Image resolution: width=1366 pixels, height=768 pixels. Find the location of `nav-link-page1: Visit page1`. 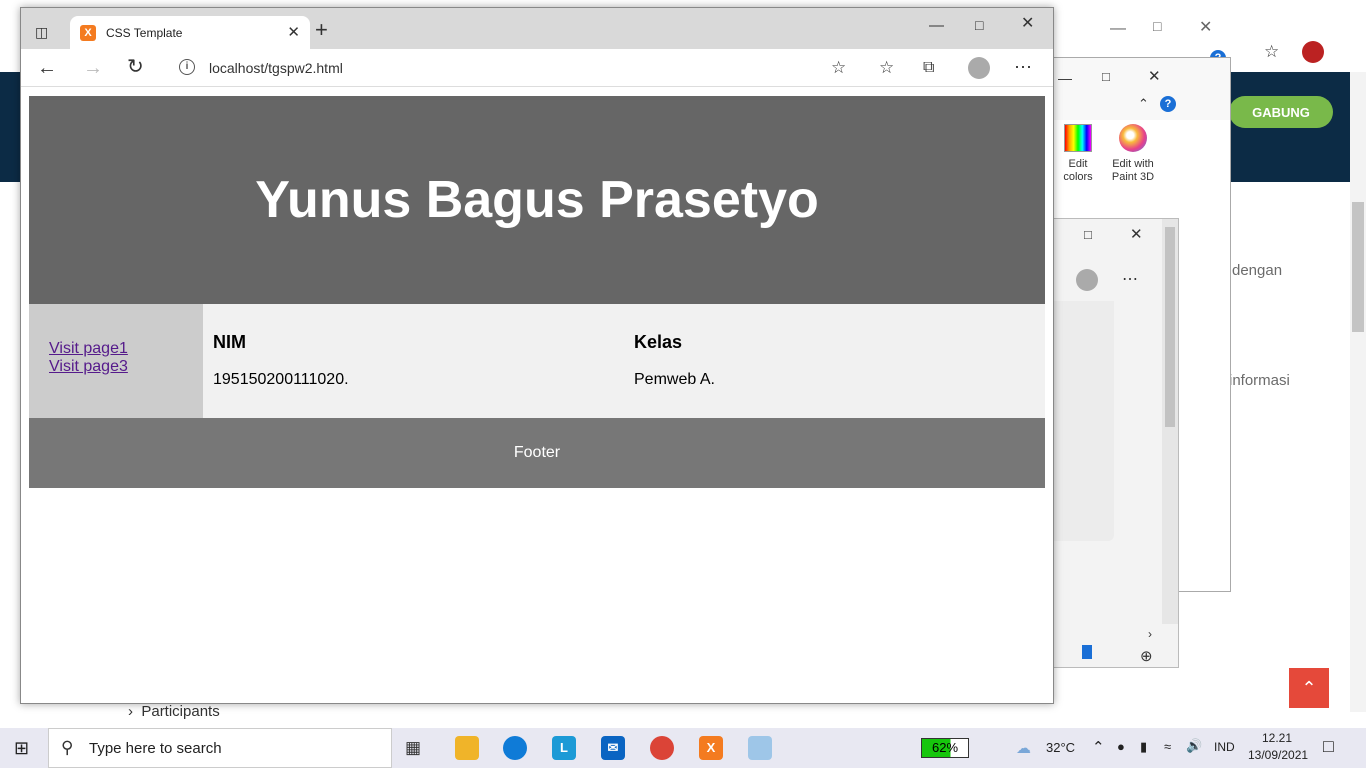

nav-link-page1: Visit page1 is located at coordinates (126, 349).